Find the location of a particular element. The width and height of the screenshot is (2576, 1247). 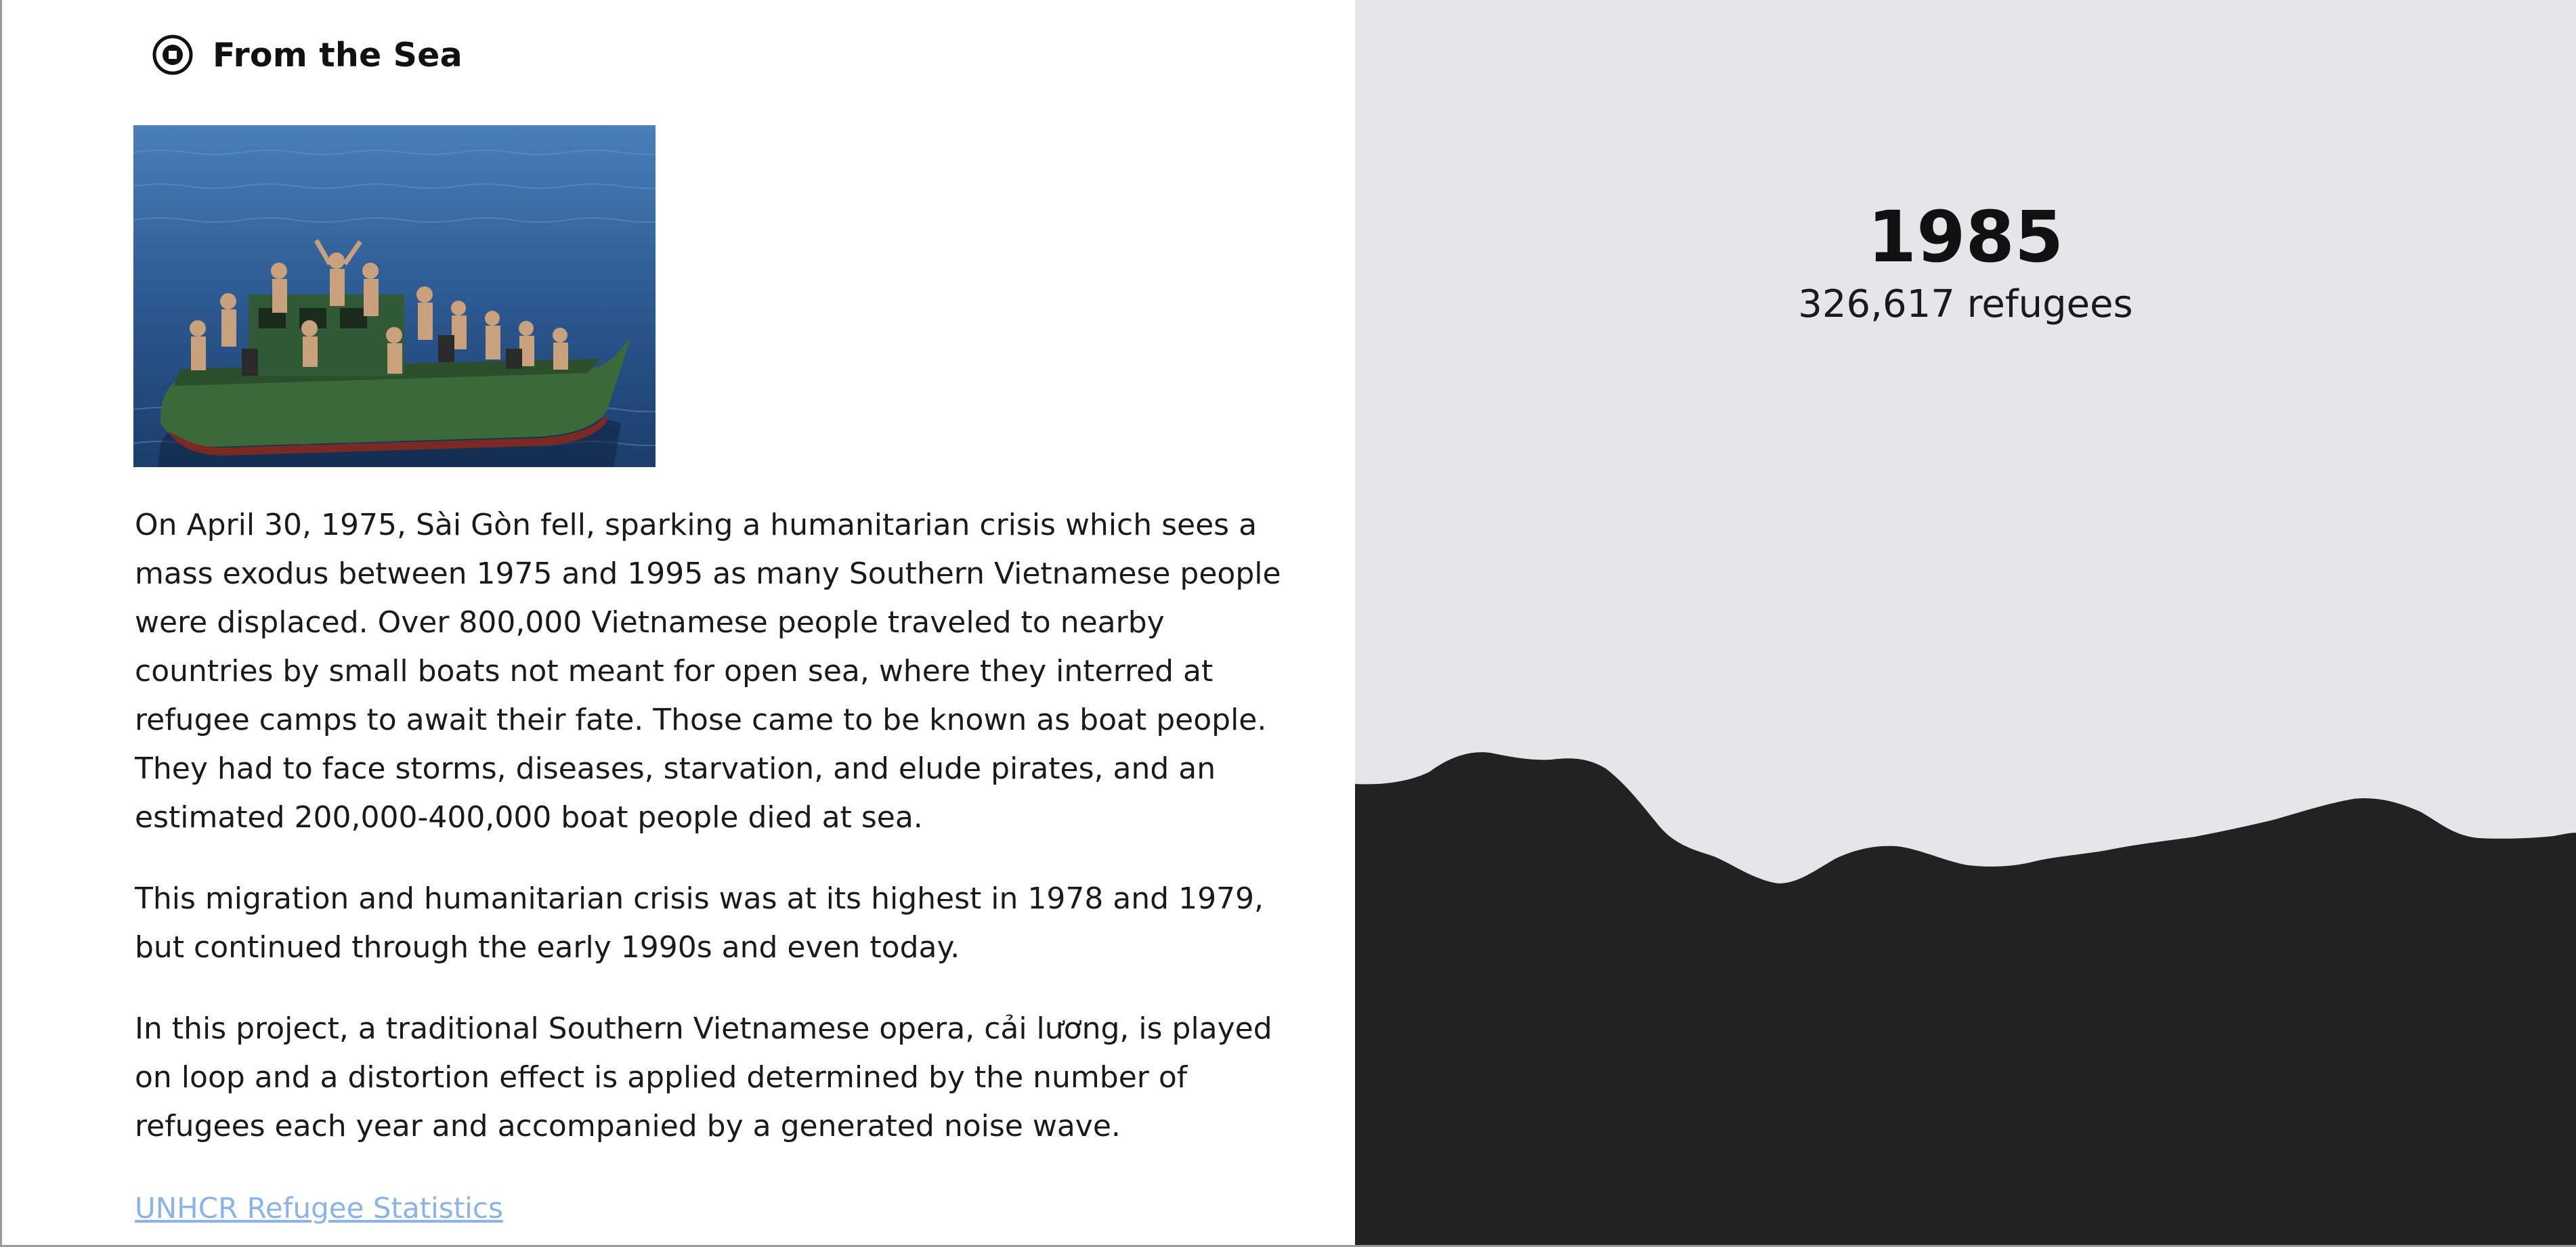

boat-photo is located at coordinates (394, 296).